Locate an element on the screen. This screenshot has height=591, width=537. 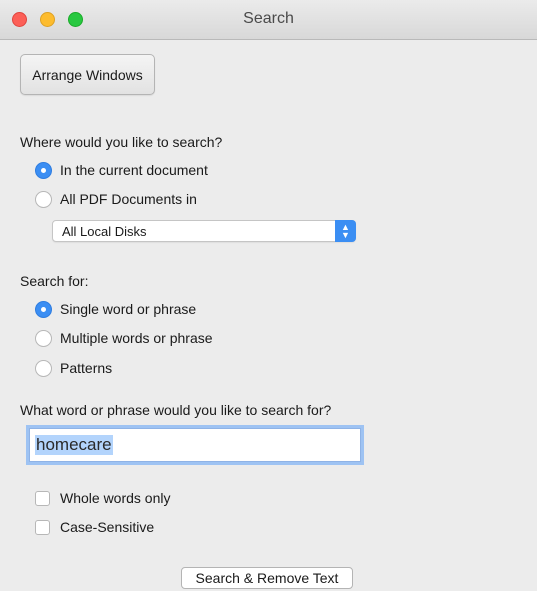
radio-patterns: Patterns is located at coordinates (73, 368).